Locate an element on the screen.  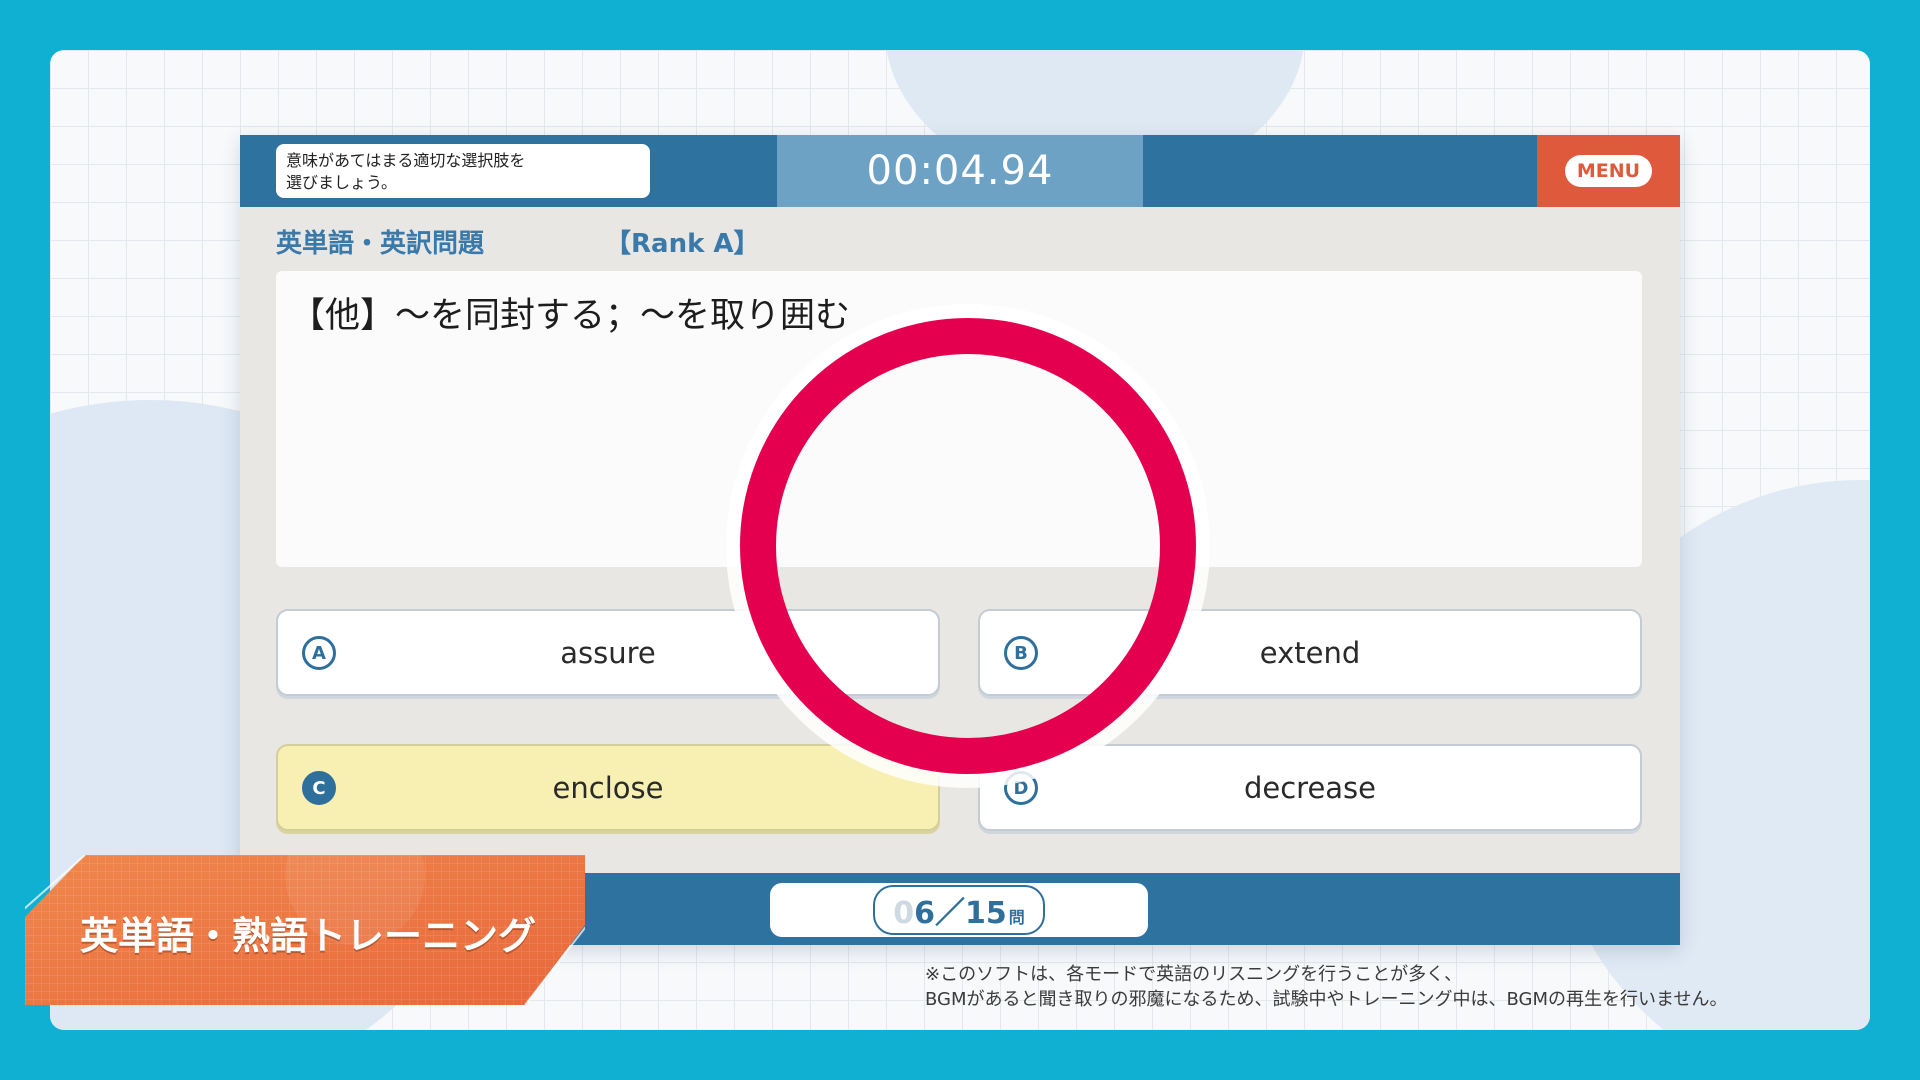
top-bar: 意味があてはまる適切な選択肢を 選びましょう。 00:04.94 MENU is located at coordinates (960, 171).